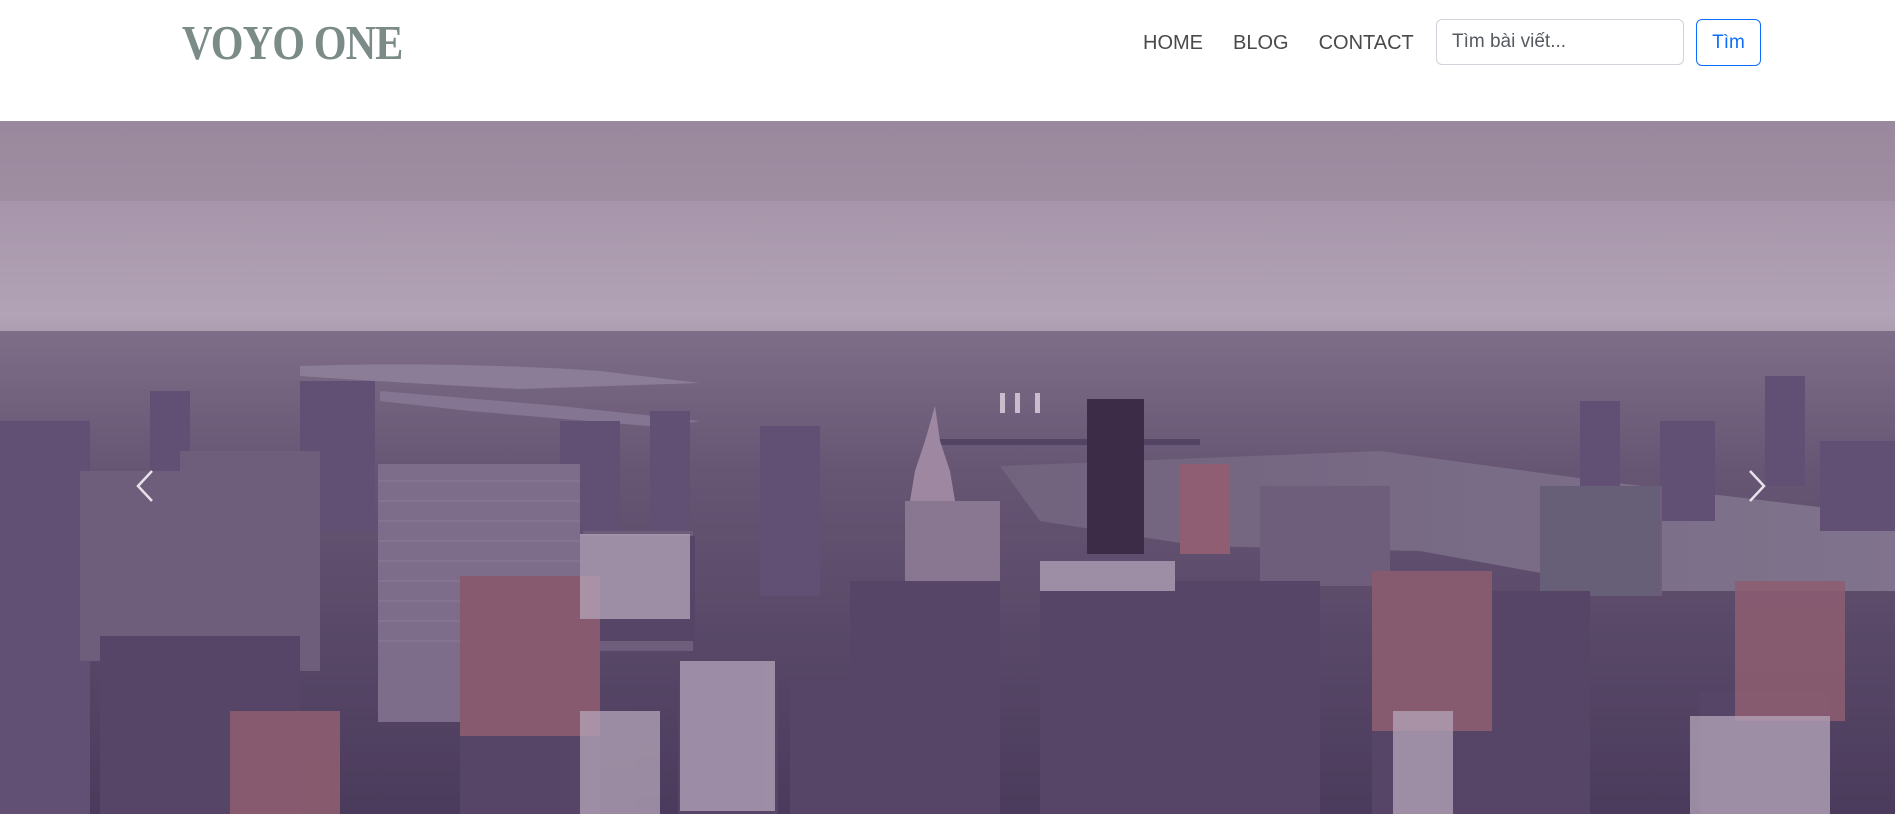 This screenshot has width=1895, height=814. Describe the element at coordinates (947, 60) in the screenshot. I see `navbar: VOYO ONE HOME BLOG CONTACT Tìm` at that location.